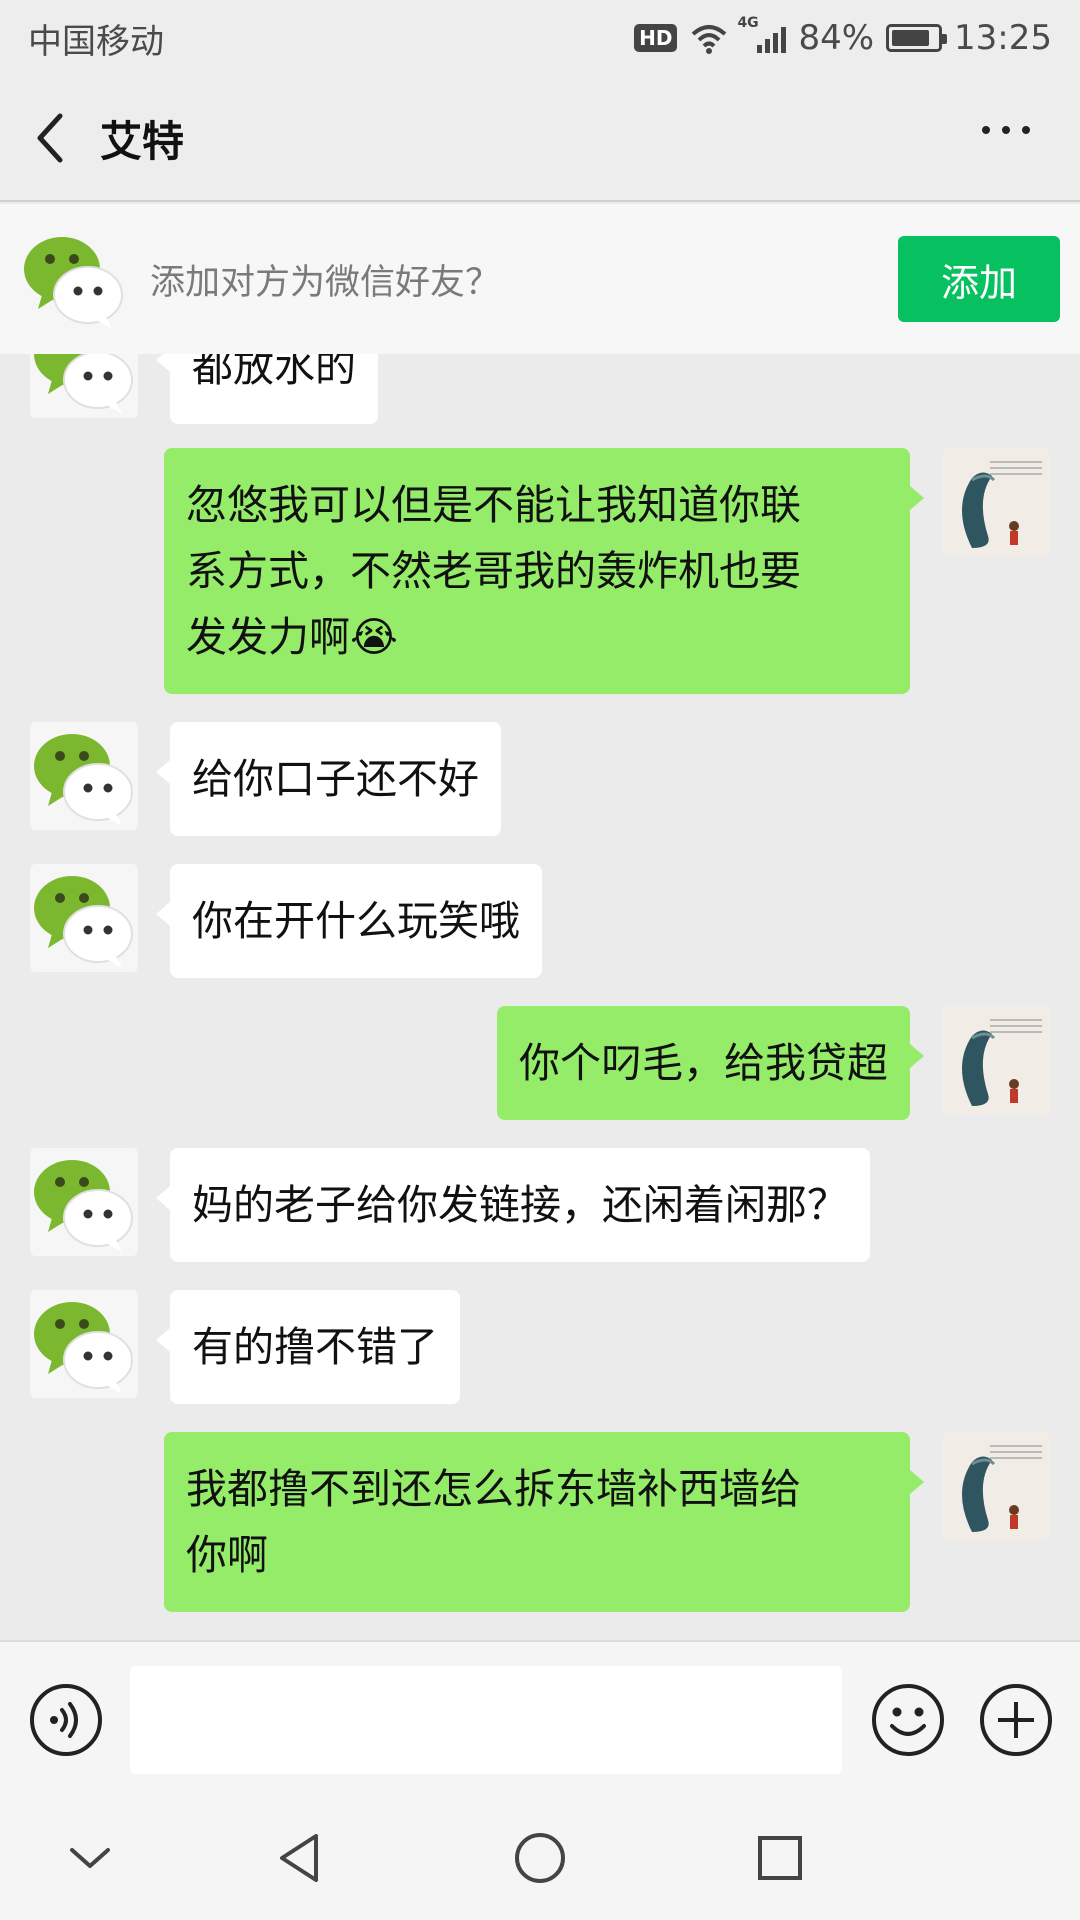  I want to click on more-button, so click(1006, 130).